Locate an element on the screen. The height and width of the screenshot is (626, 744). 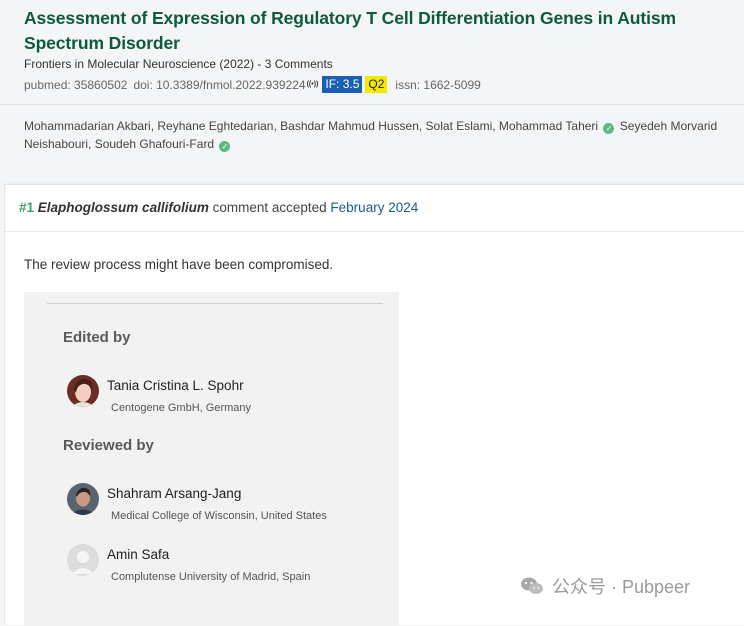
panel-divider is located at coordinates (215, 303).